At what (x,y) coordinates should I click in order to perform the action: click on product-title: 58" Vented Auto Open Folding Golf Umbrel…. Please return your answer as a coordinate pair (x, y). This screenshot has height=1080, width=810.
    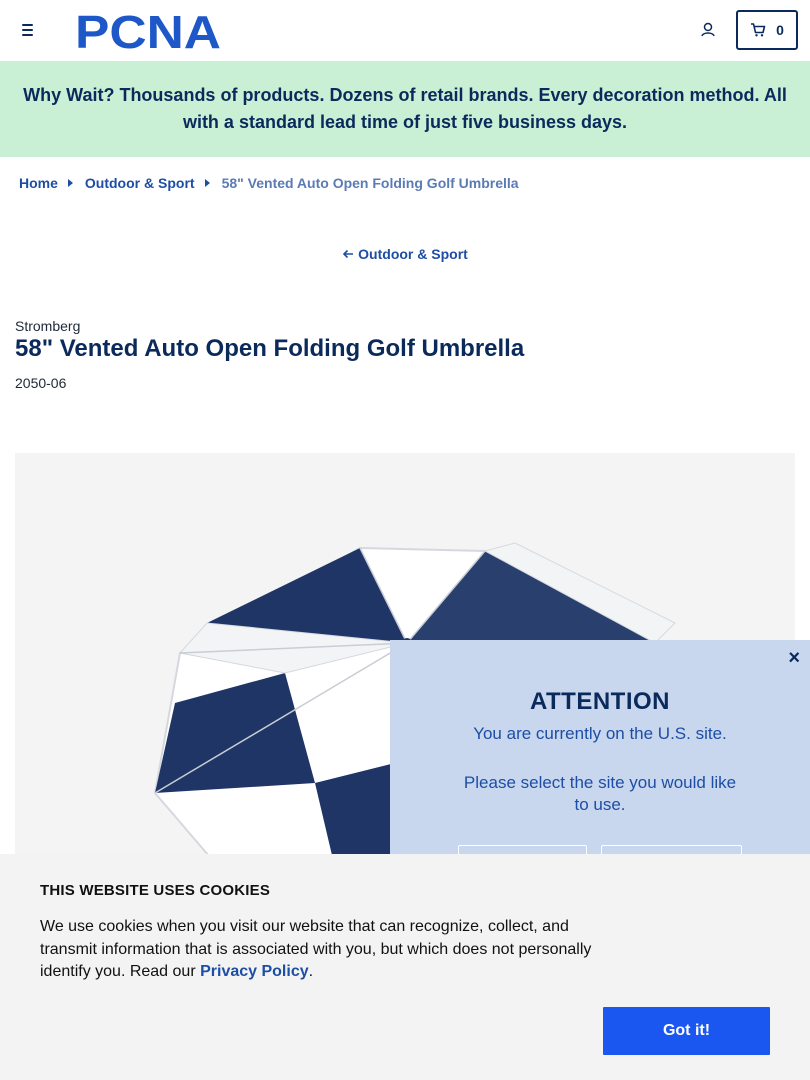
    Looking at the image, I should click on (270, 348).